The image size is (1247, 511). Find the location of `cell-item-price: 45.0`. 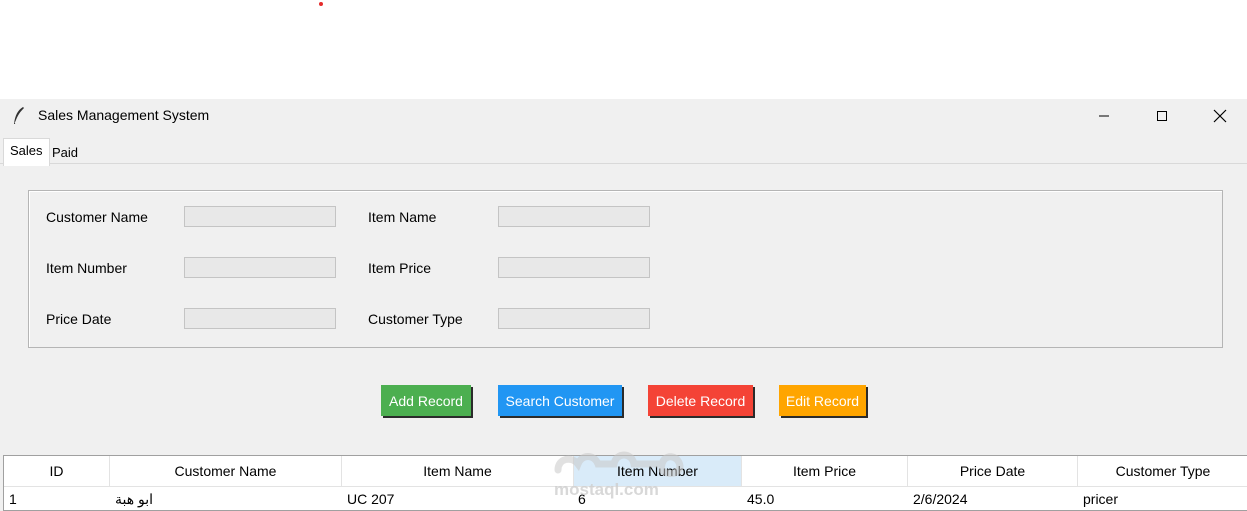

cell-item-price: 45.0 is located at coordinates (761, 499).